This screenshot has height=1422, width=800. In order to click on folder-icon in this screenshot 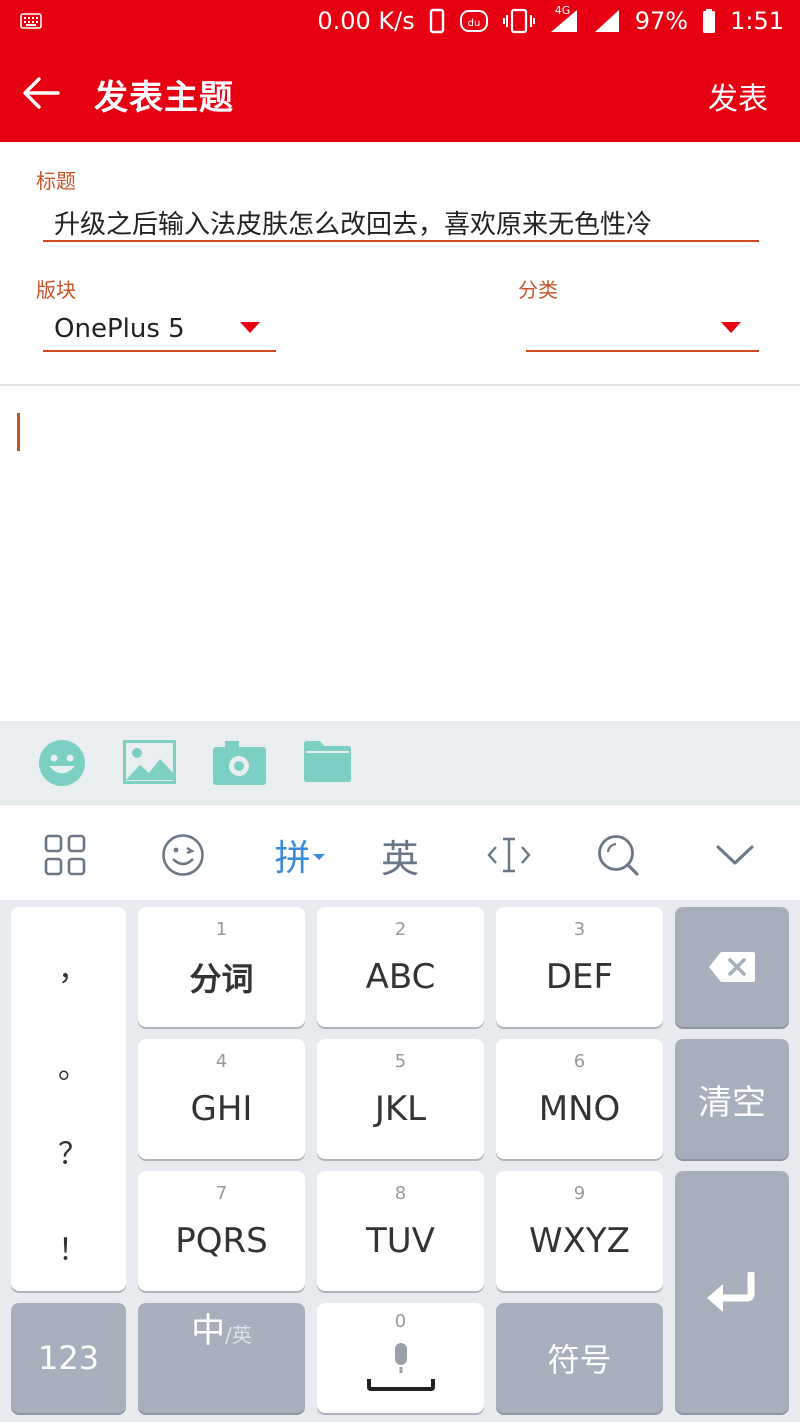, I will do `click(327, 761)`.